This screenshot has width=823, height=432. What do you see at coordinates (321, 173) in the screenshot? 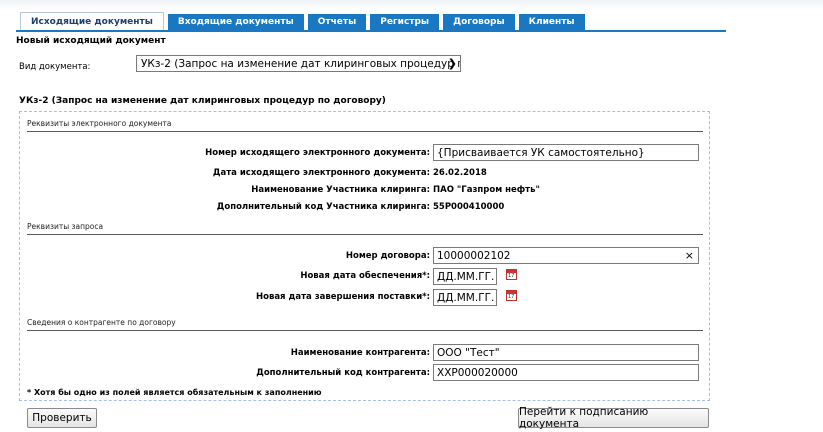
I see `outgoing-date-label: Дата исходящего электронного документа:` at bounding box center [321, 173].